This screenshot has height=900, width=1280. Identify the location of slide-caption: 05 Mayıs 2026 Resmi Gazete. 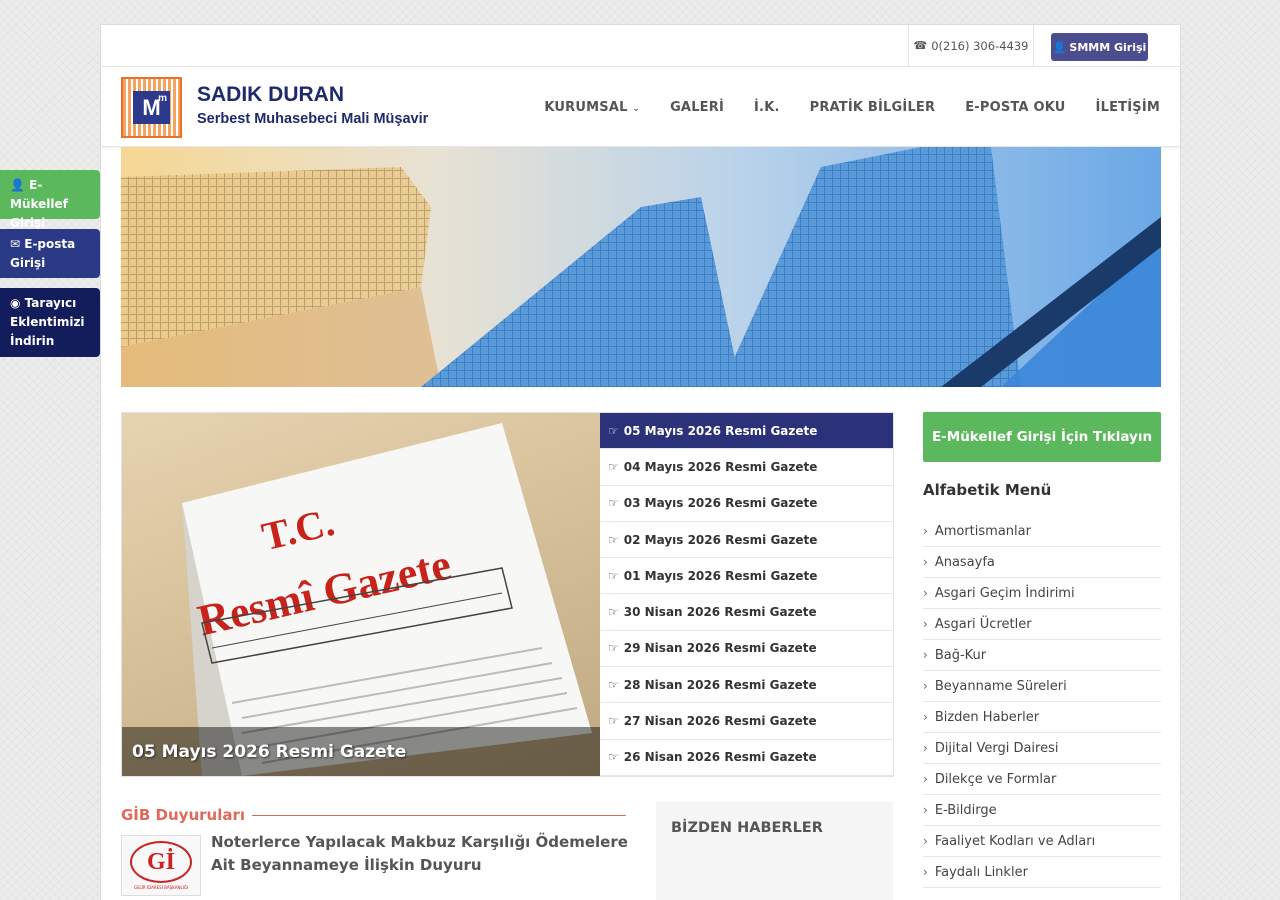
(361, 751).